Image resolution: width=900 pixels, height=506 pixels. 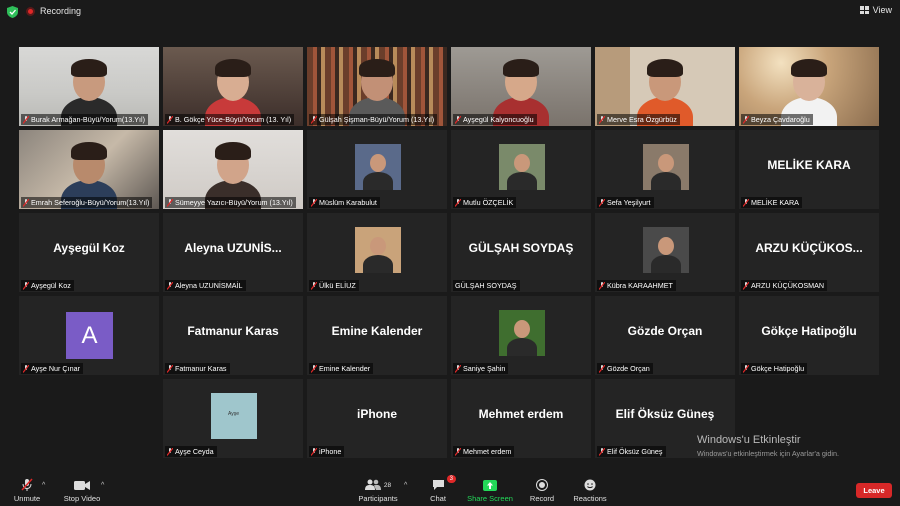 I want to click on participant-tile: Mutlu ÖZÇELİK, so click(x=521, y=169).